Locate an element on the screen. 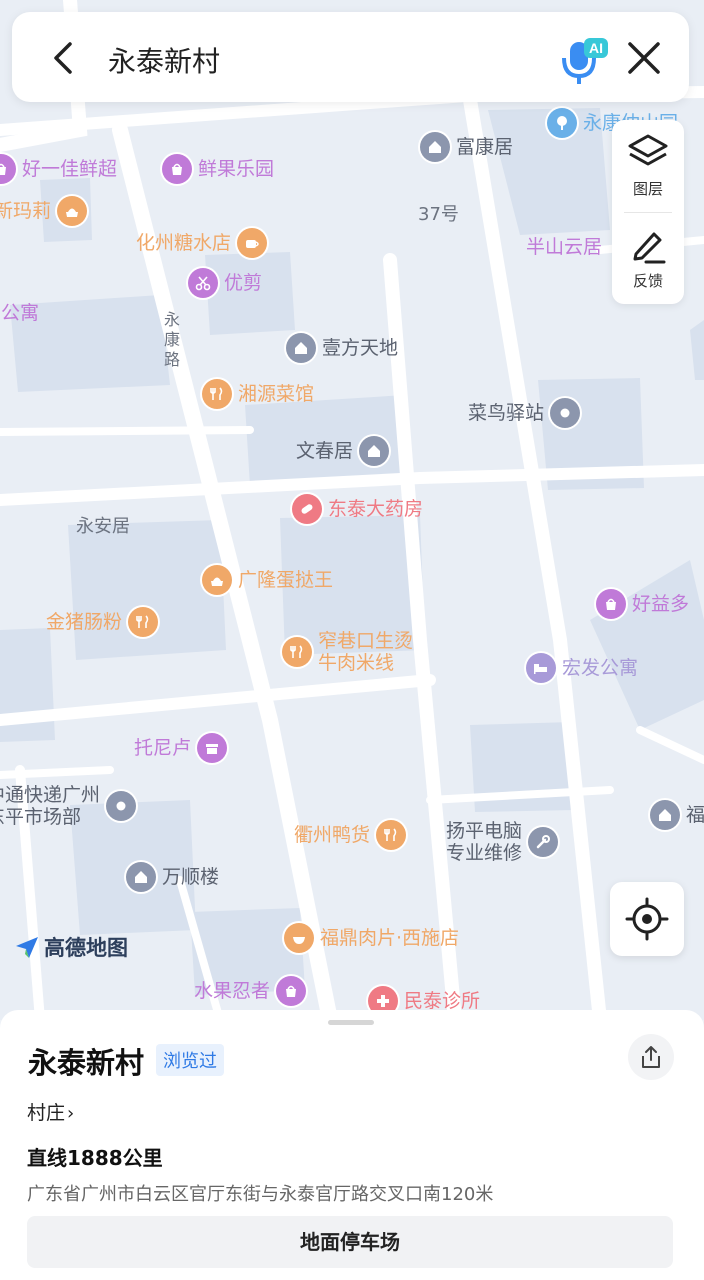 The width and height of the screenshot is (704, 1280). poi-youjian: 优剪 is located at coordinates (225, 283).